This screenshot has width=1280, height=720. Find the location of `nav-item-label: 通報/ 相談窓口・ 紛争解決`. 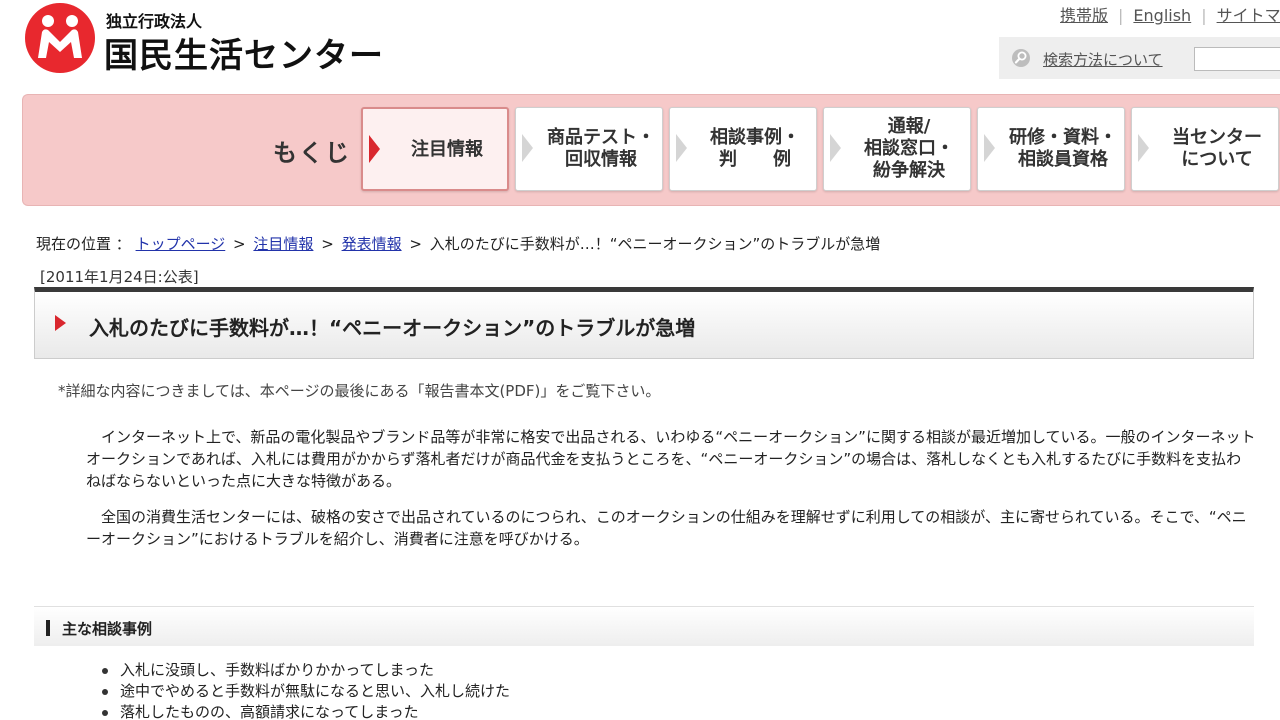

nav-item-label: 通報/ 相談窓口・ 紛争解決 is located at coordinates (909, 148).